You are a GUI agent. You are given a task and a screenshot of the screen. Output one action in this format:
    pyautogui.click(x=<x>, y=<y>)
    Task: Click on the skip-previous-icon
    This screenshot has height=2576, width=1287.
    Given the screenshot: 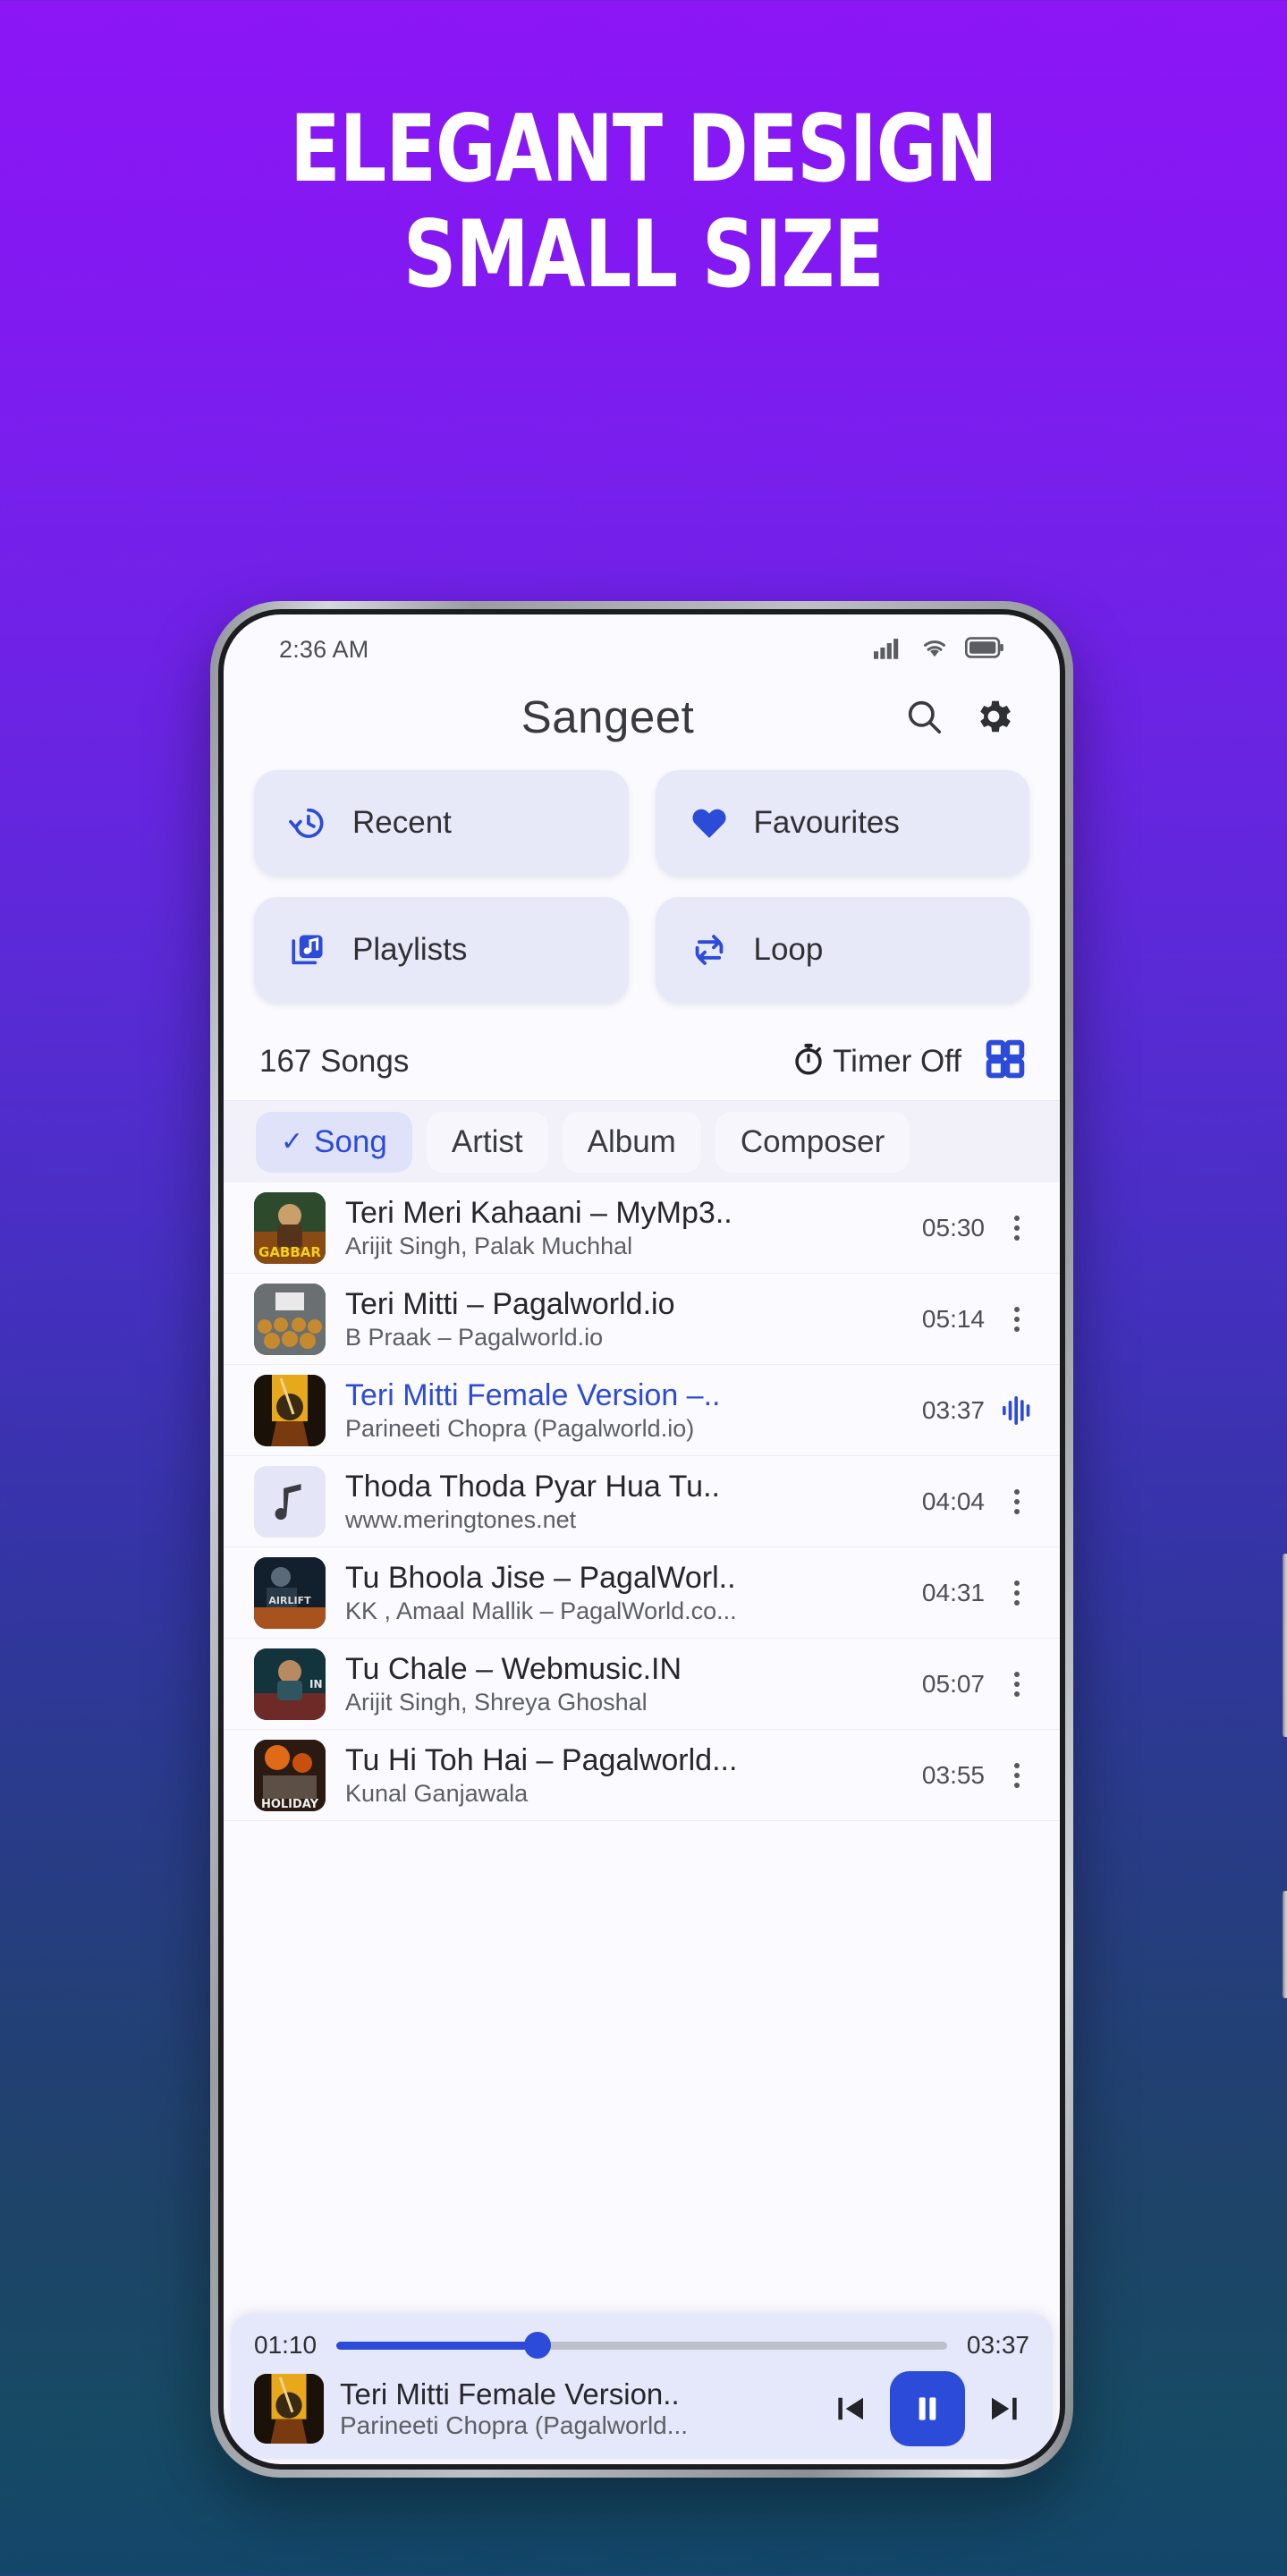 What is the action you would take?
    pyautogui.click(x=851, y=2409)
    